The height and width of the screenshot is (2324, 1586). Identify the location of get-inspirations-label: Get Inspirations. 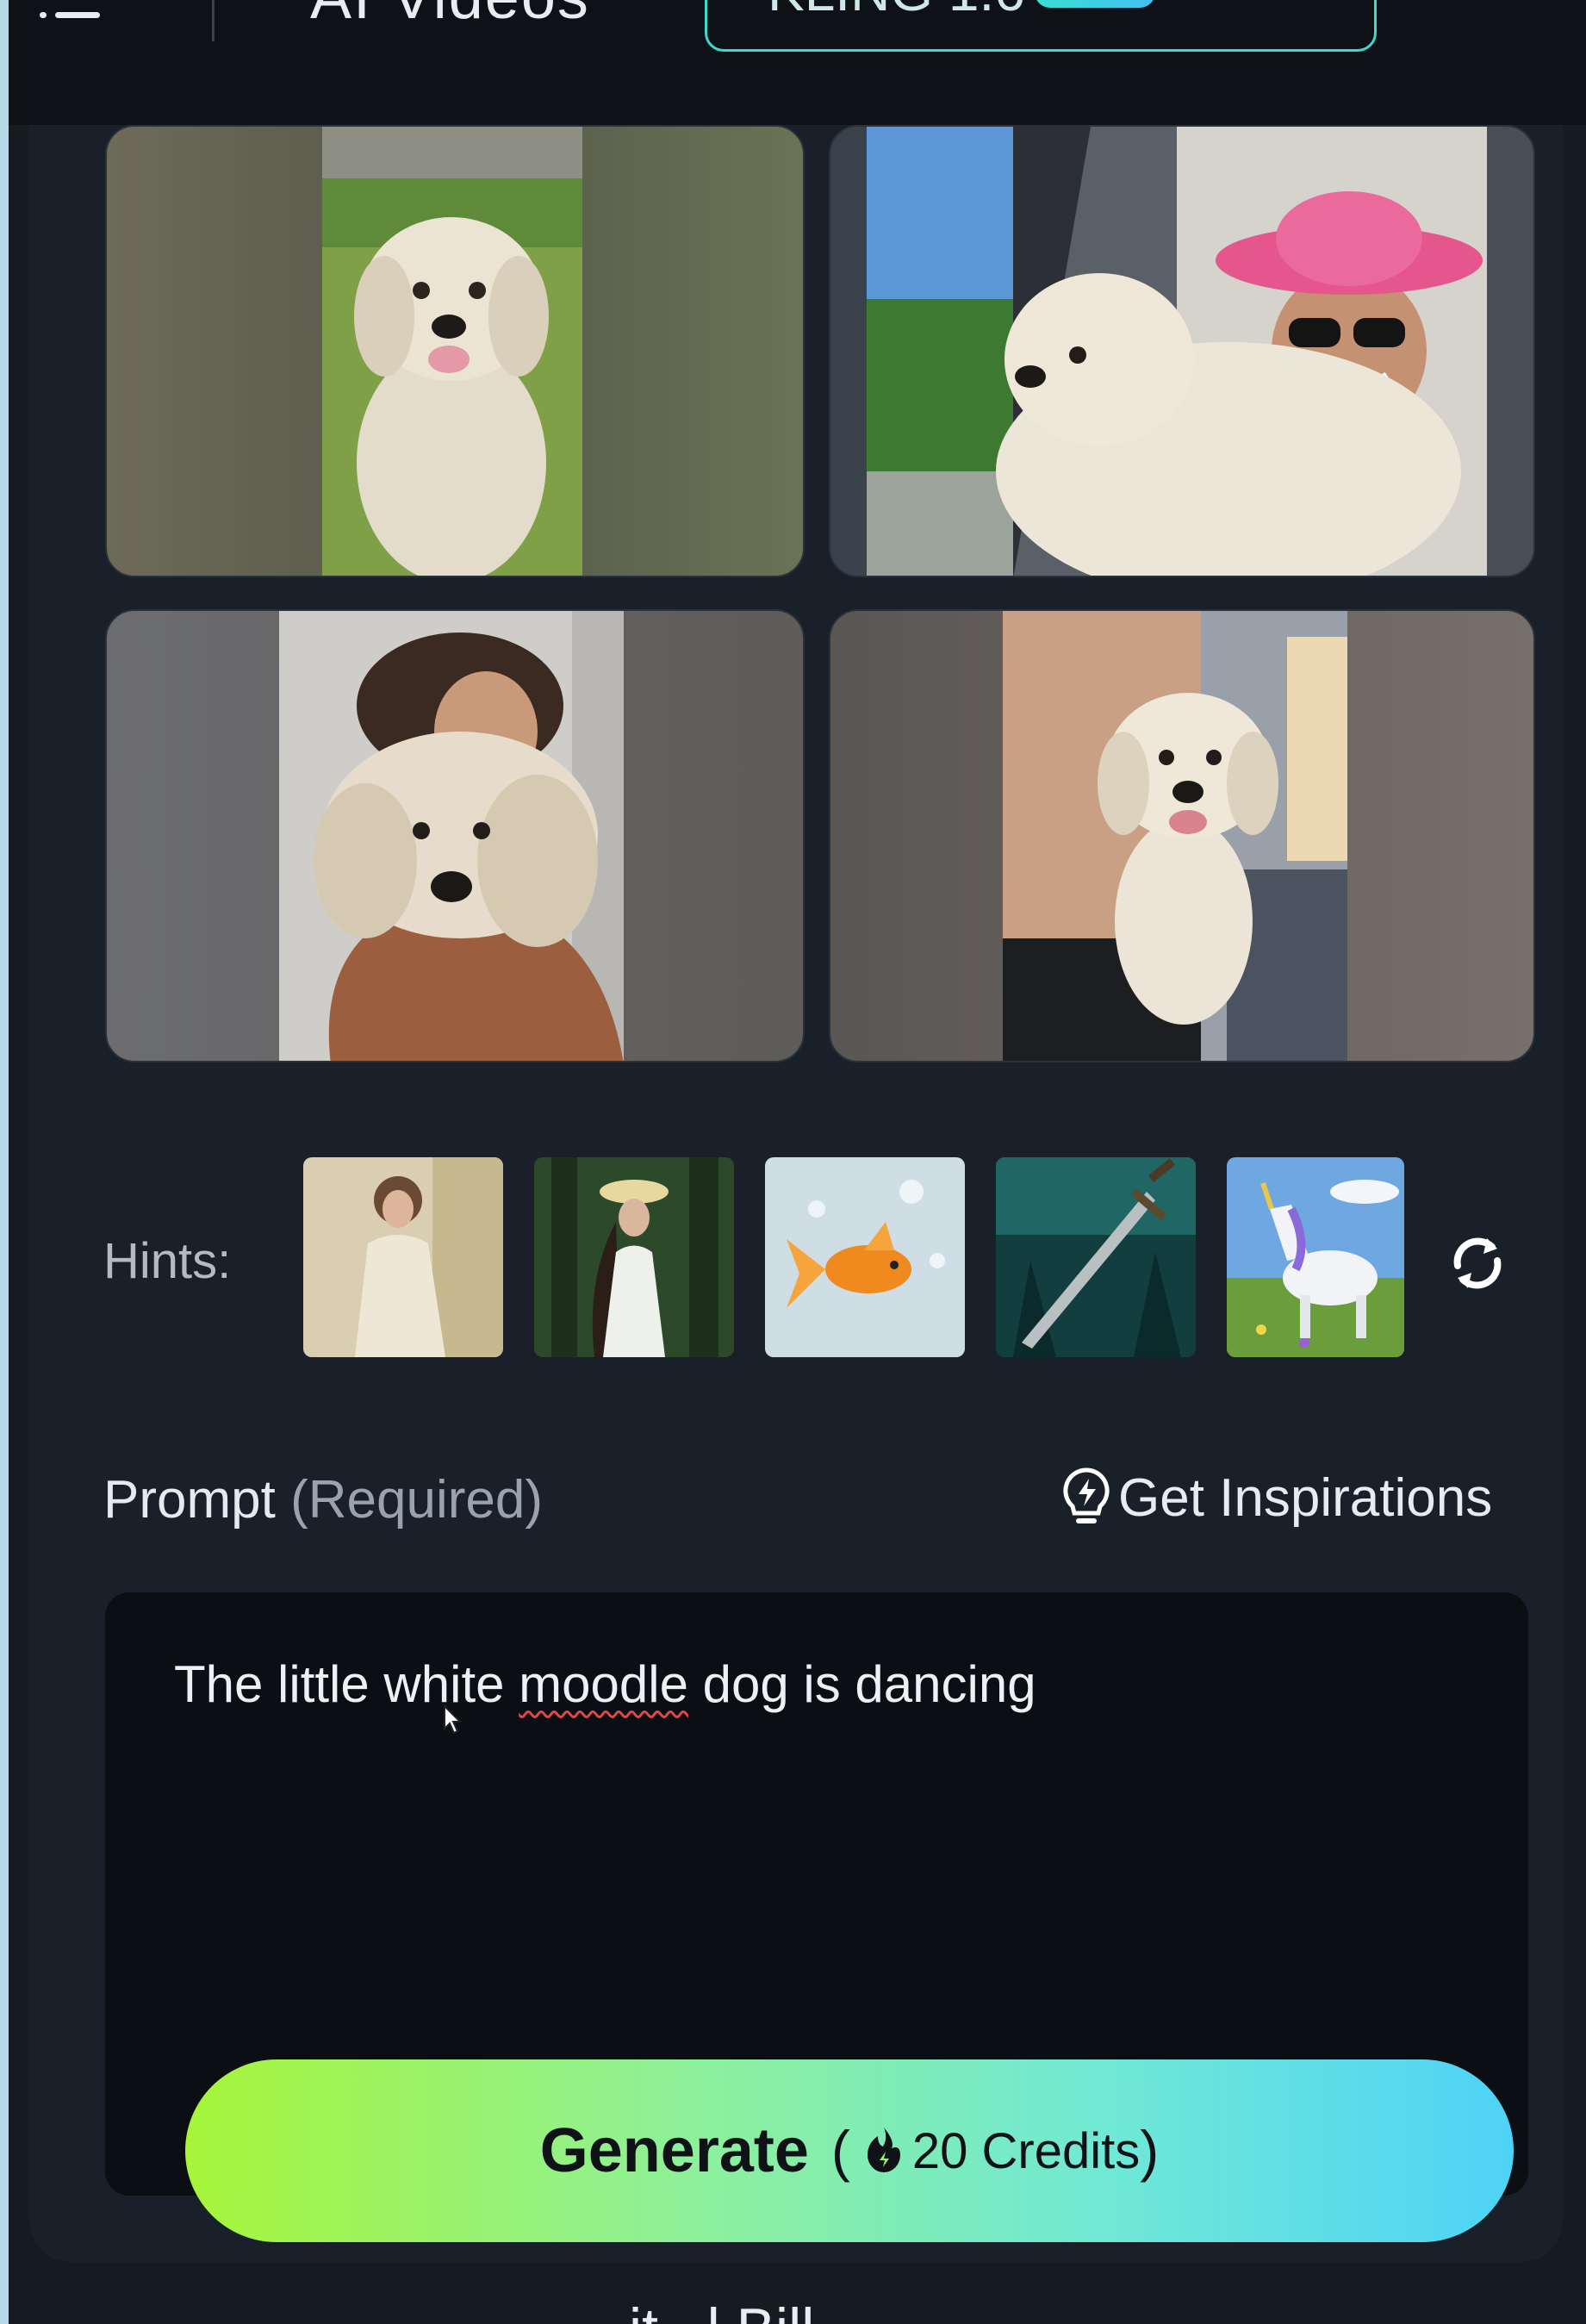
(1305, 1497).